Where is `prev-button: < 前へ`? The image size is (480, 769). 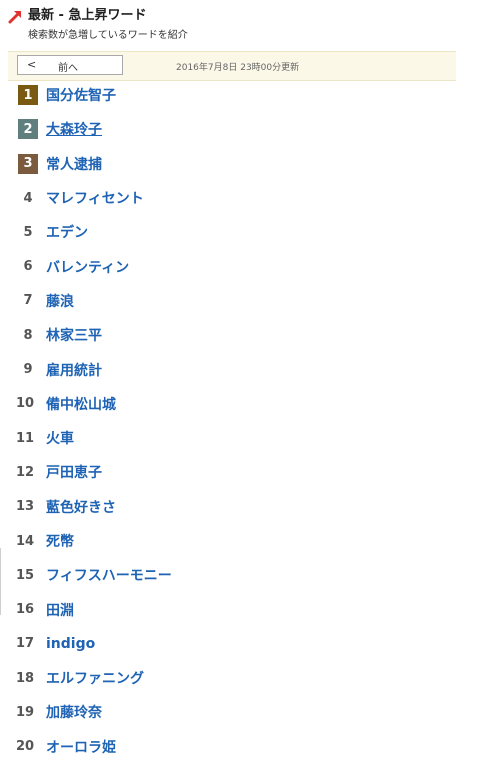
prev-button: < 前へ is located at coordinates (70, 65).